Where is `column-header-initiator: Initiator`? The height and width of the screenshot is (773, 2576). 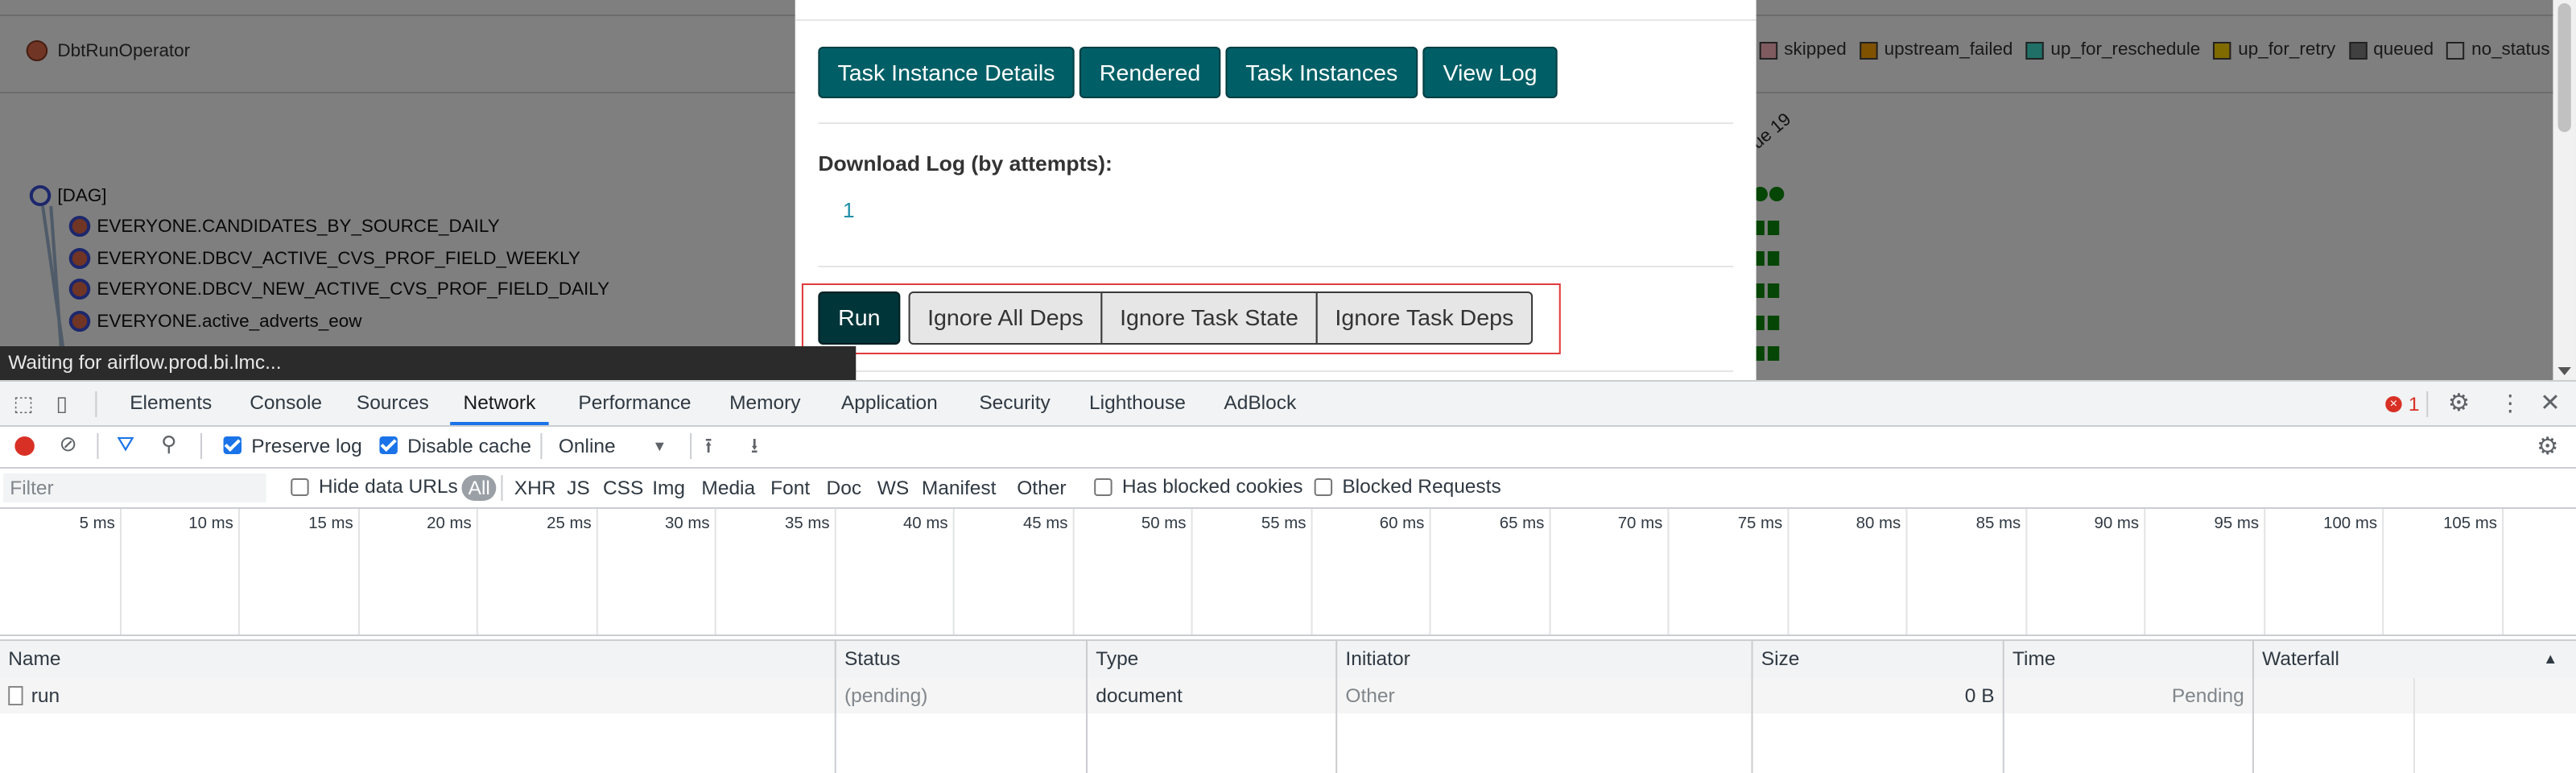
column-header-initiator: Initiator is located at coordinates (1543, 659).